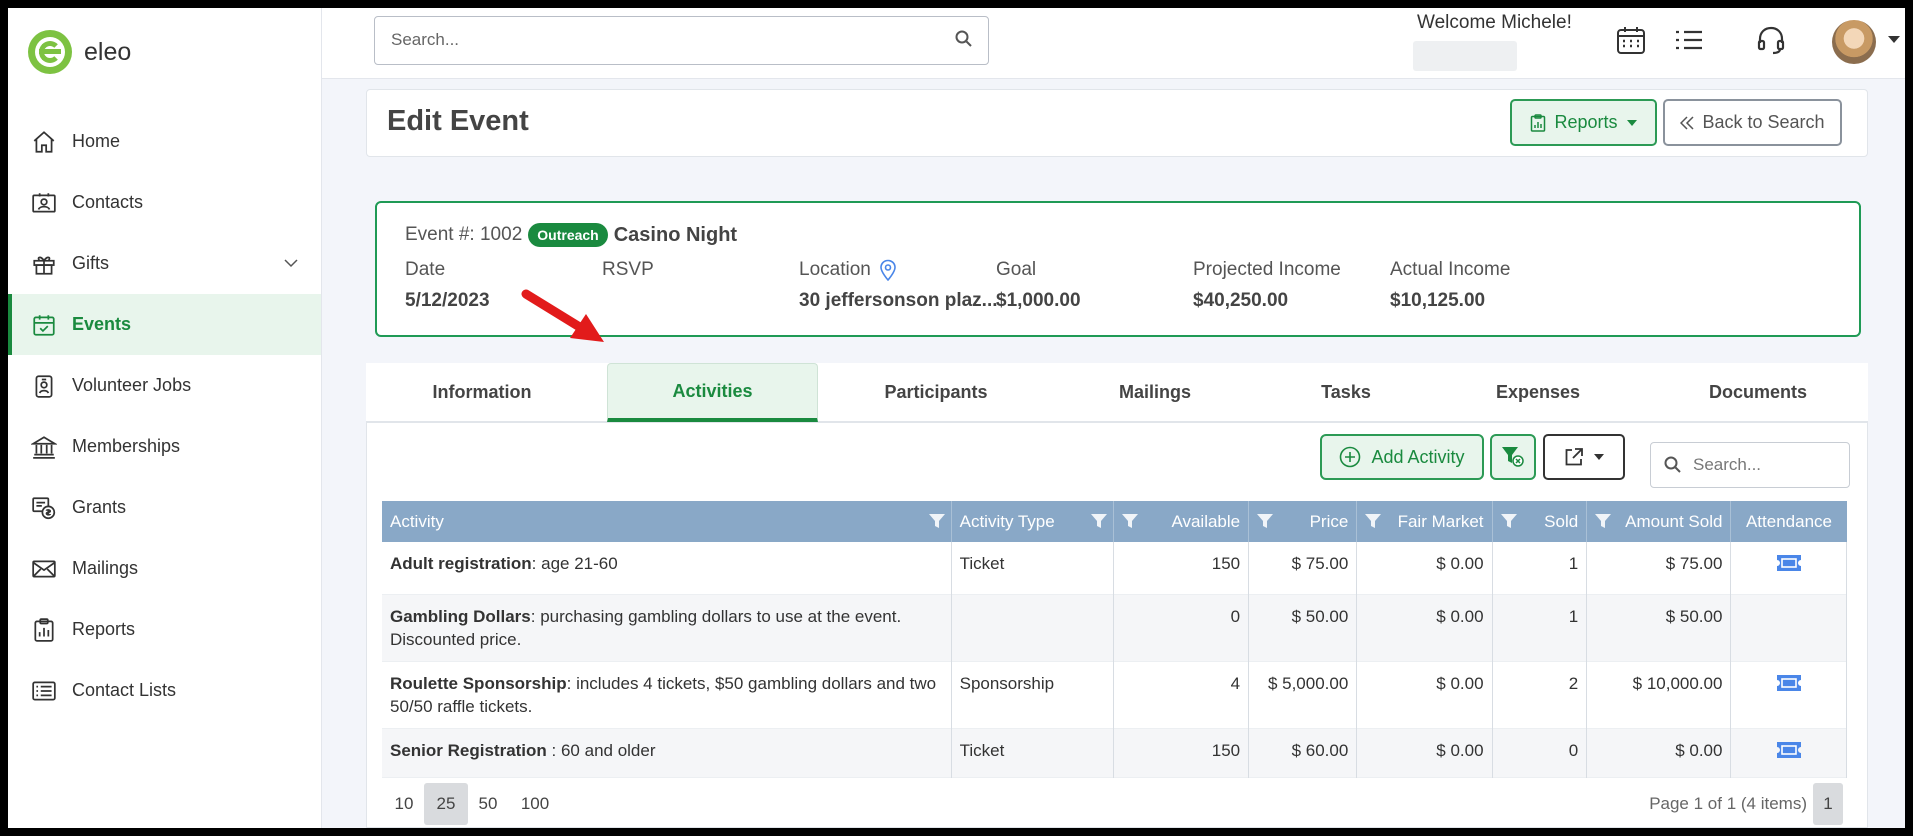 This screenshot has width=1913, height=836. Describe the element at coordinates (164, 202) in the screenshot. I see `sidebar-item-contacts: Contacts` at that location.